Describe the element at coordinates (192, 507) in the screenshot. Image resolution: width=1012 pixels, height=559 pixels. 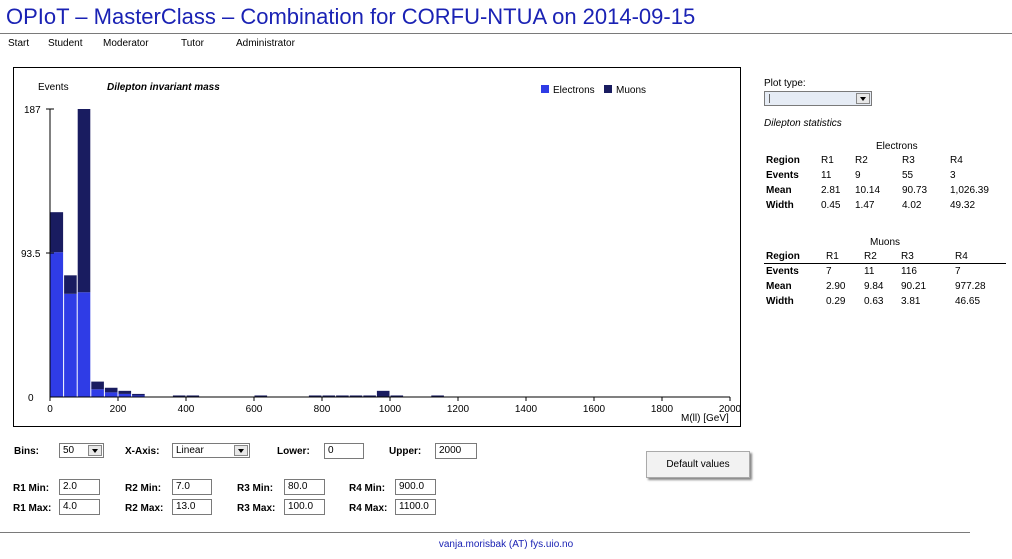
I see `r2-max-input: 13.0` at that location.